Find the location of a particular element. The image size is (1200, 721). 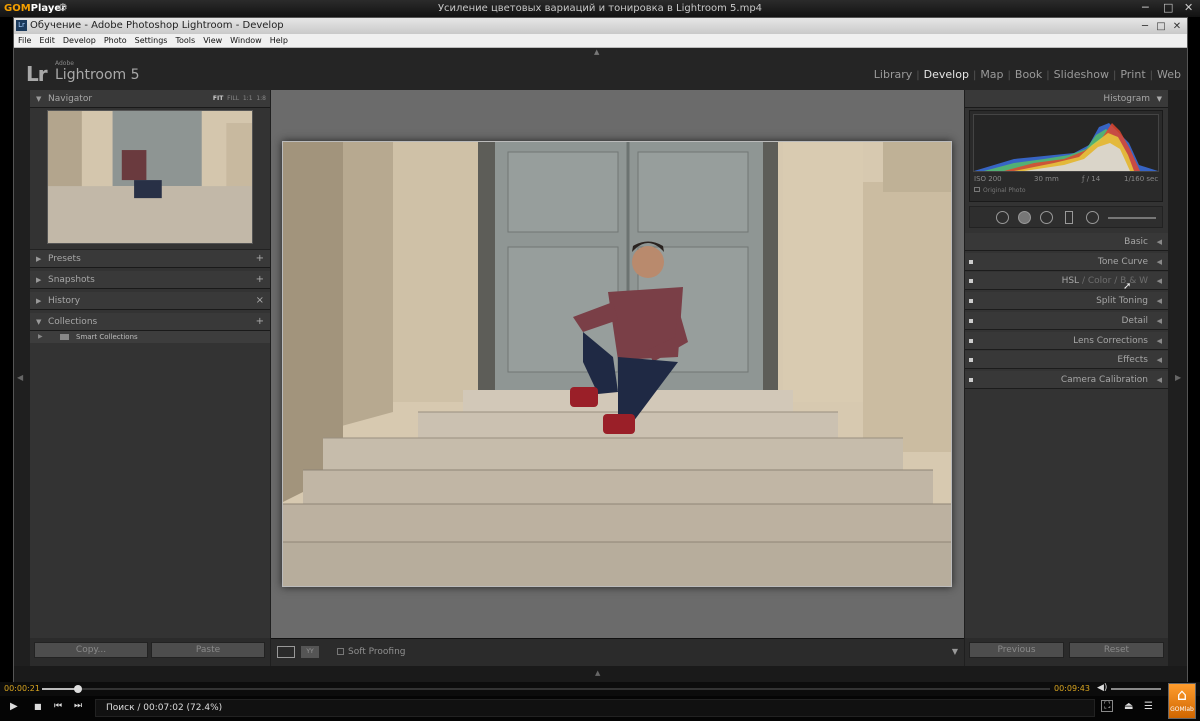

before-after-view-icon: YY is located at coordinates (310, 652).